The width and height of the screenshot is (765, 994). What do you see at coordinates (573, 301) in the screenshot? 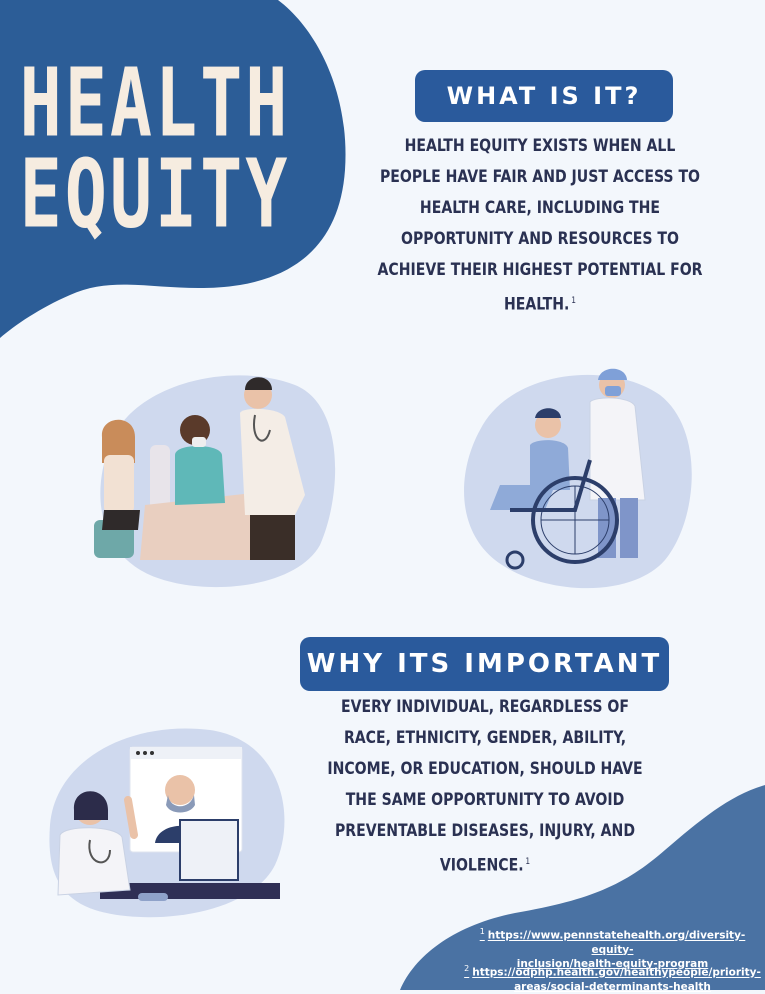
I see `footnote-mark: 1` at bounding box center [573, 301].